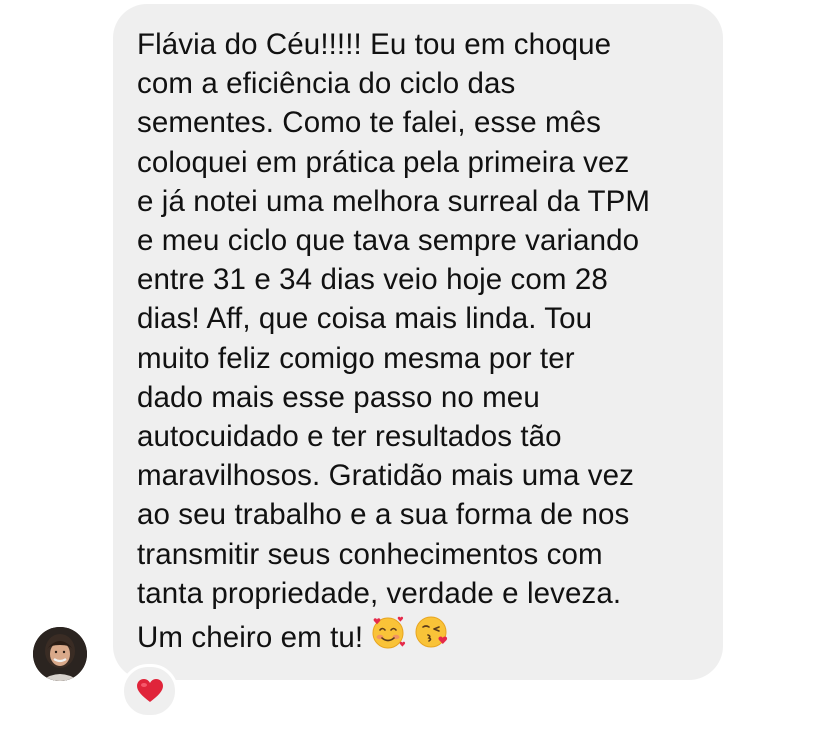 The image size is (828, 738). What do you see at coordinates (383, 515) in the screenshot?
I see `message-line: ao seu trabalho e a sua forma de nos` at bounding box center [383, 515].